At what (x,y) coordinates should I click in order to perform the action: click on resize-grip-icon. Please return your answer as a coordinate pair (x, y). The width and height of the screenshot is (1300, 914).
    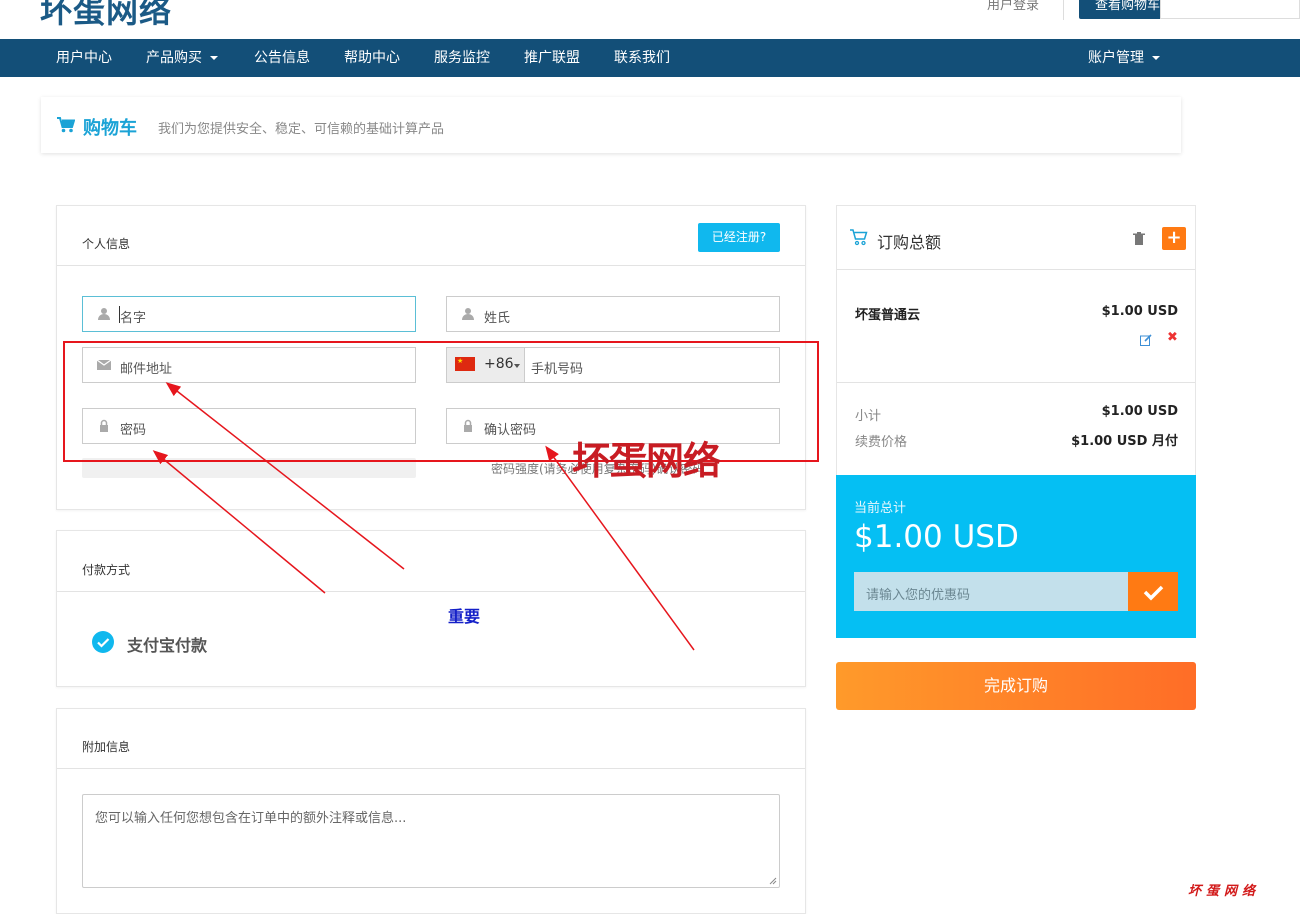
    Looking at the image, I should click on (773, 881).